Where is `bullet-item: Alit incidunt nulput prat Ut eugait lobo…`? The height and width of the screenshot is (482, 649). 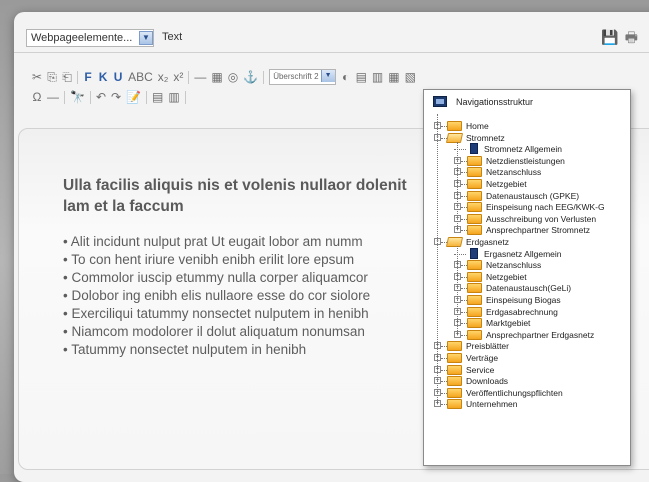 bullet-item: Alit incidunt nulput prat Ut eugait lobo… is located at coordinates (253, 242).